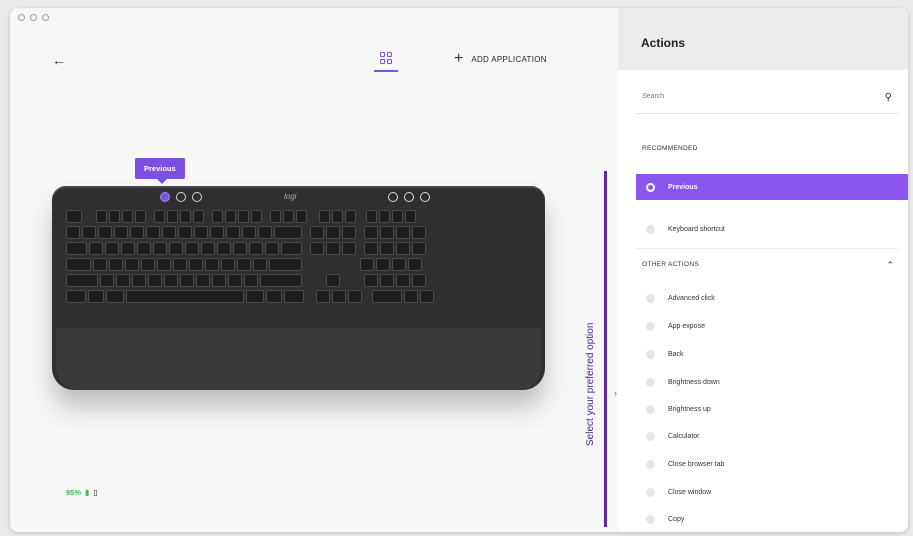  I want to click on action-item-copy: Copy, so click(772, 519).